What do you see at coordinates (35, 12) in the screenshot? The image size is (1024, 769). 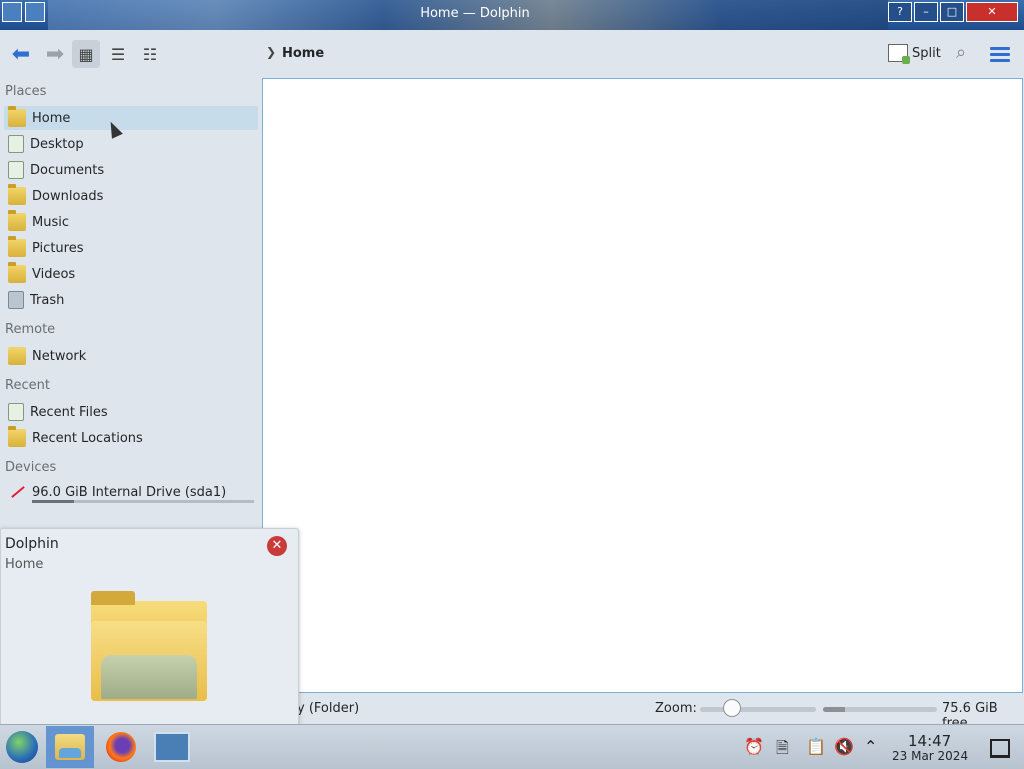 I see `pin-icon` at bounding box center [35, 12].